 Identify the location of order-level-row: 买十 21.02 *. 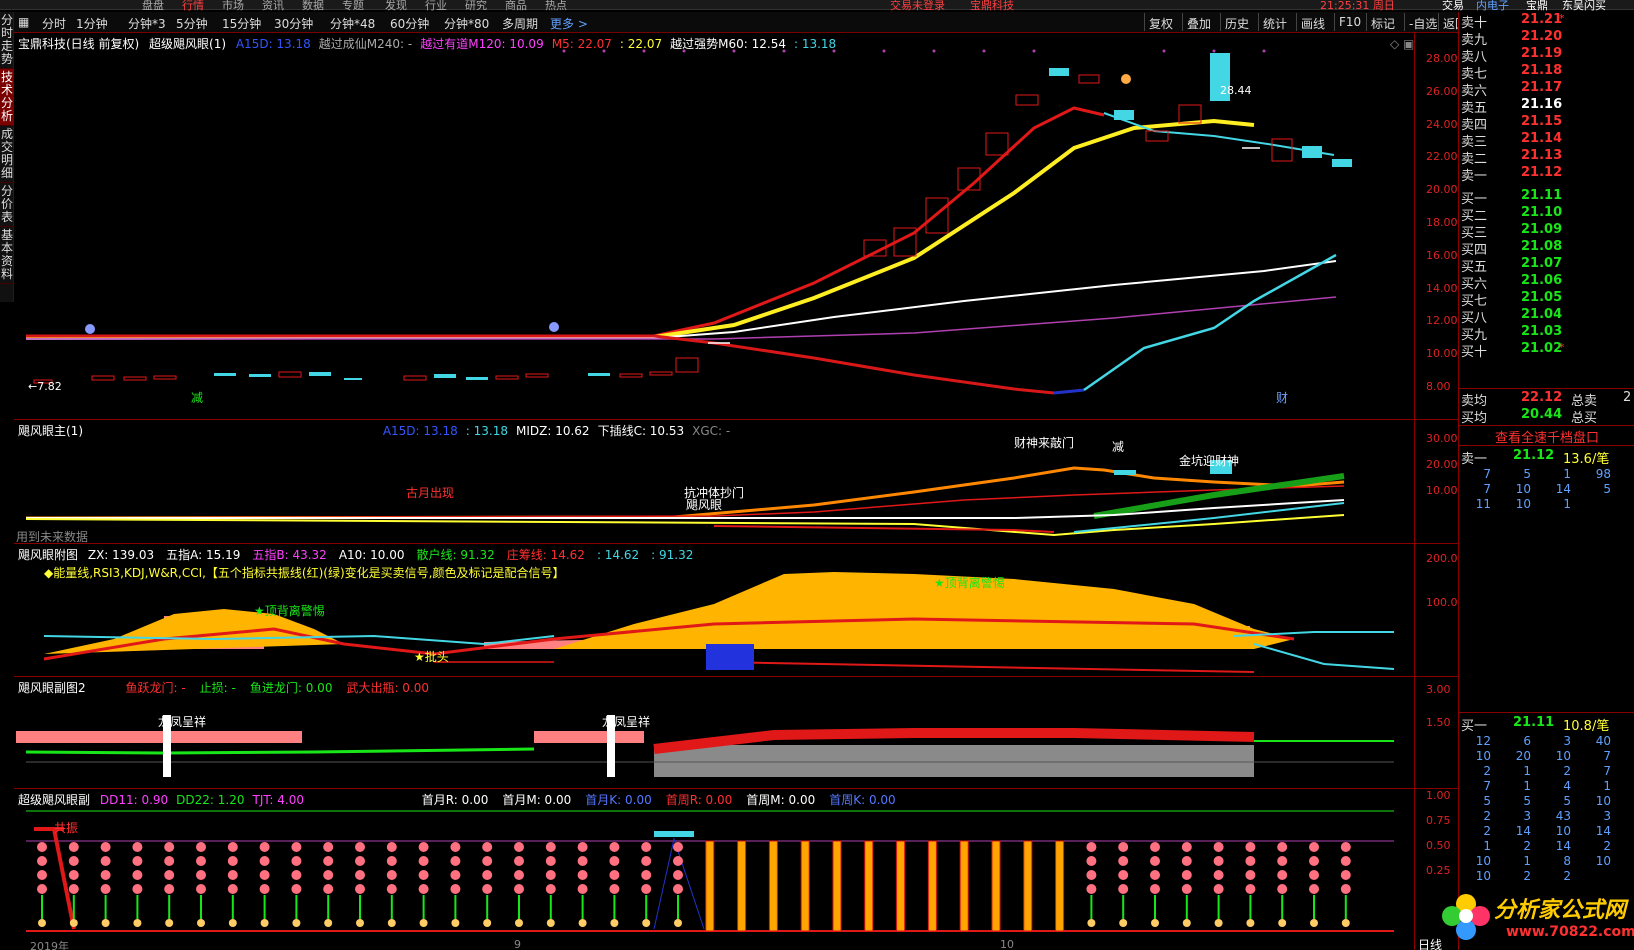
(1546, 350).